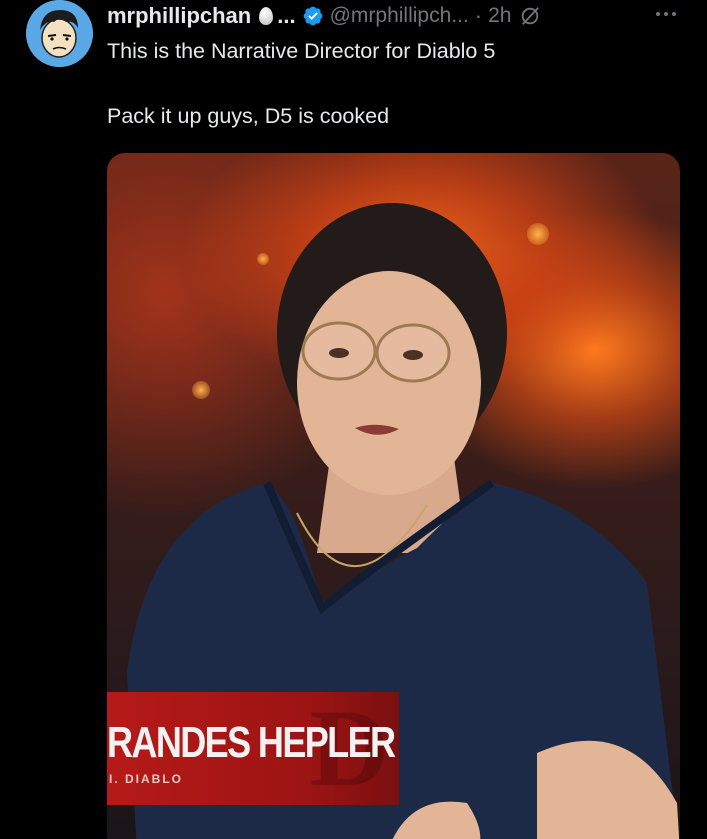  I want to click on lower-third-banner: D RANDES HEPLER I. DIABLO, so click(253, 748).